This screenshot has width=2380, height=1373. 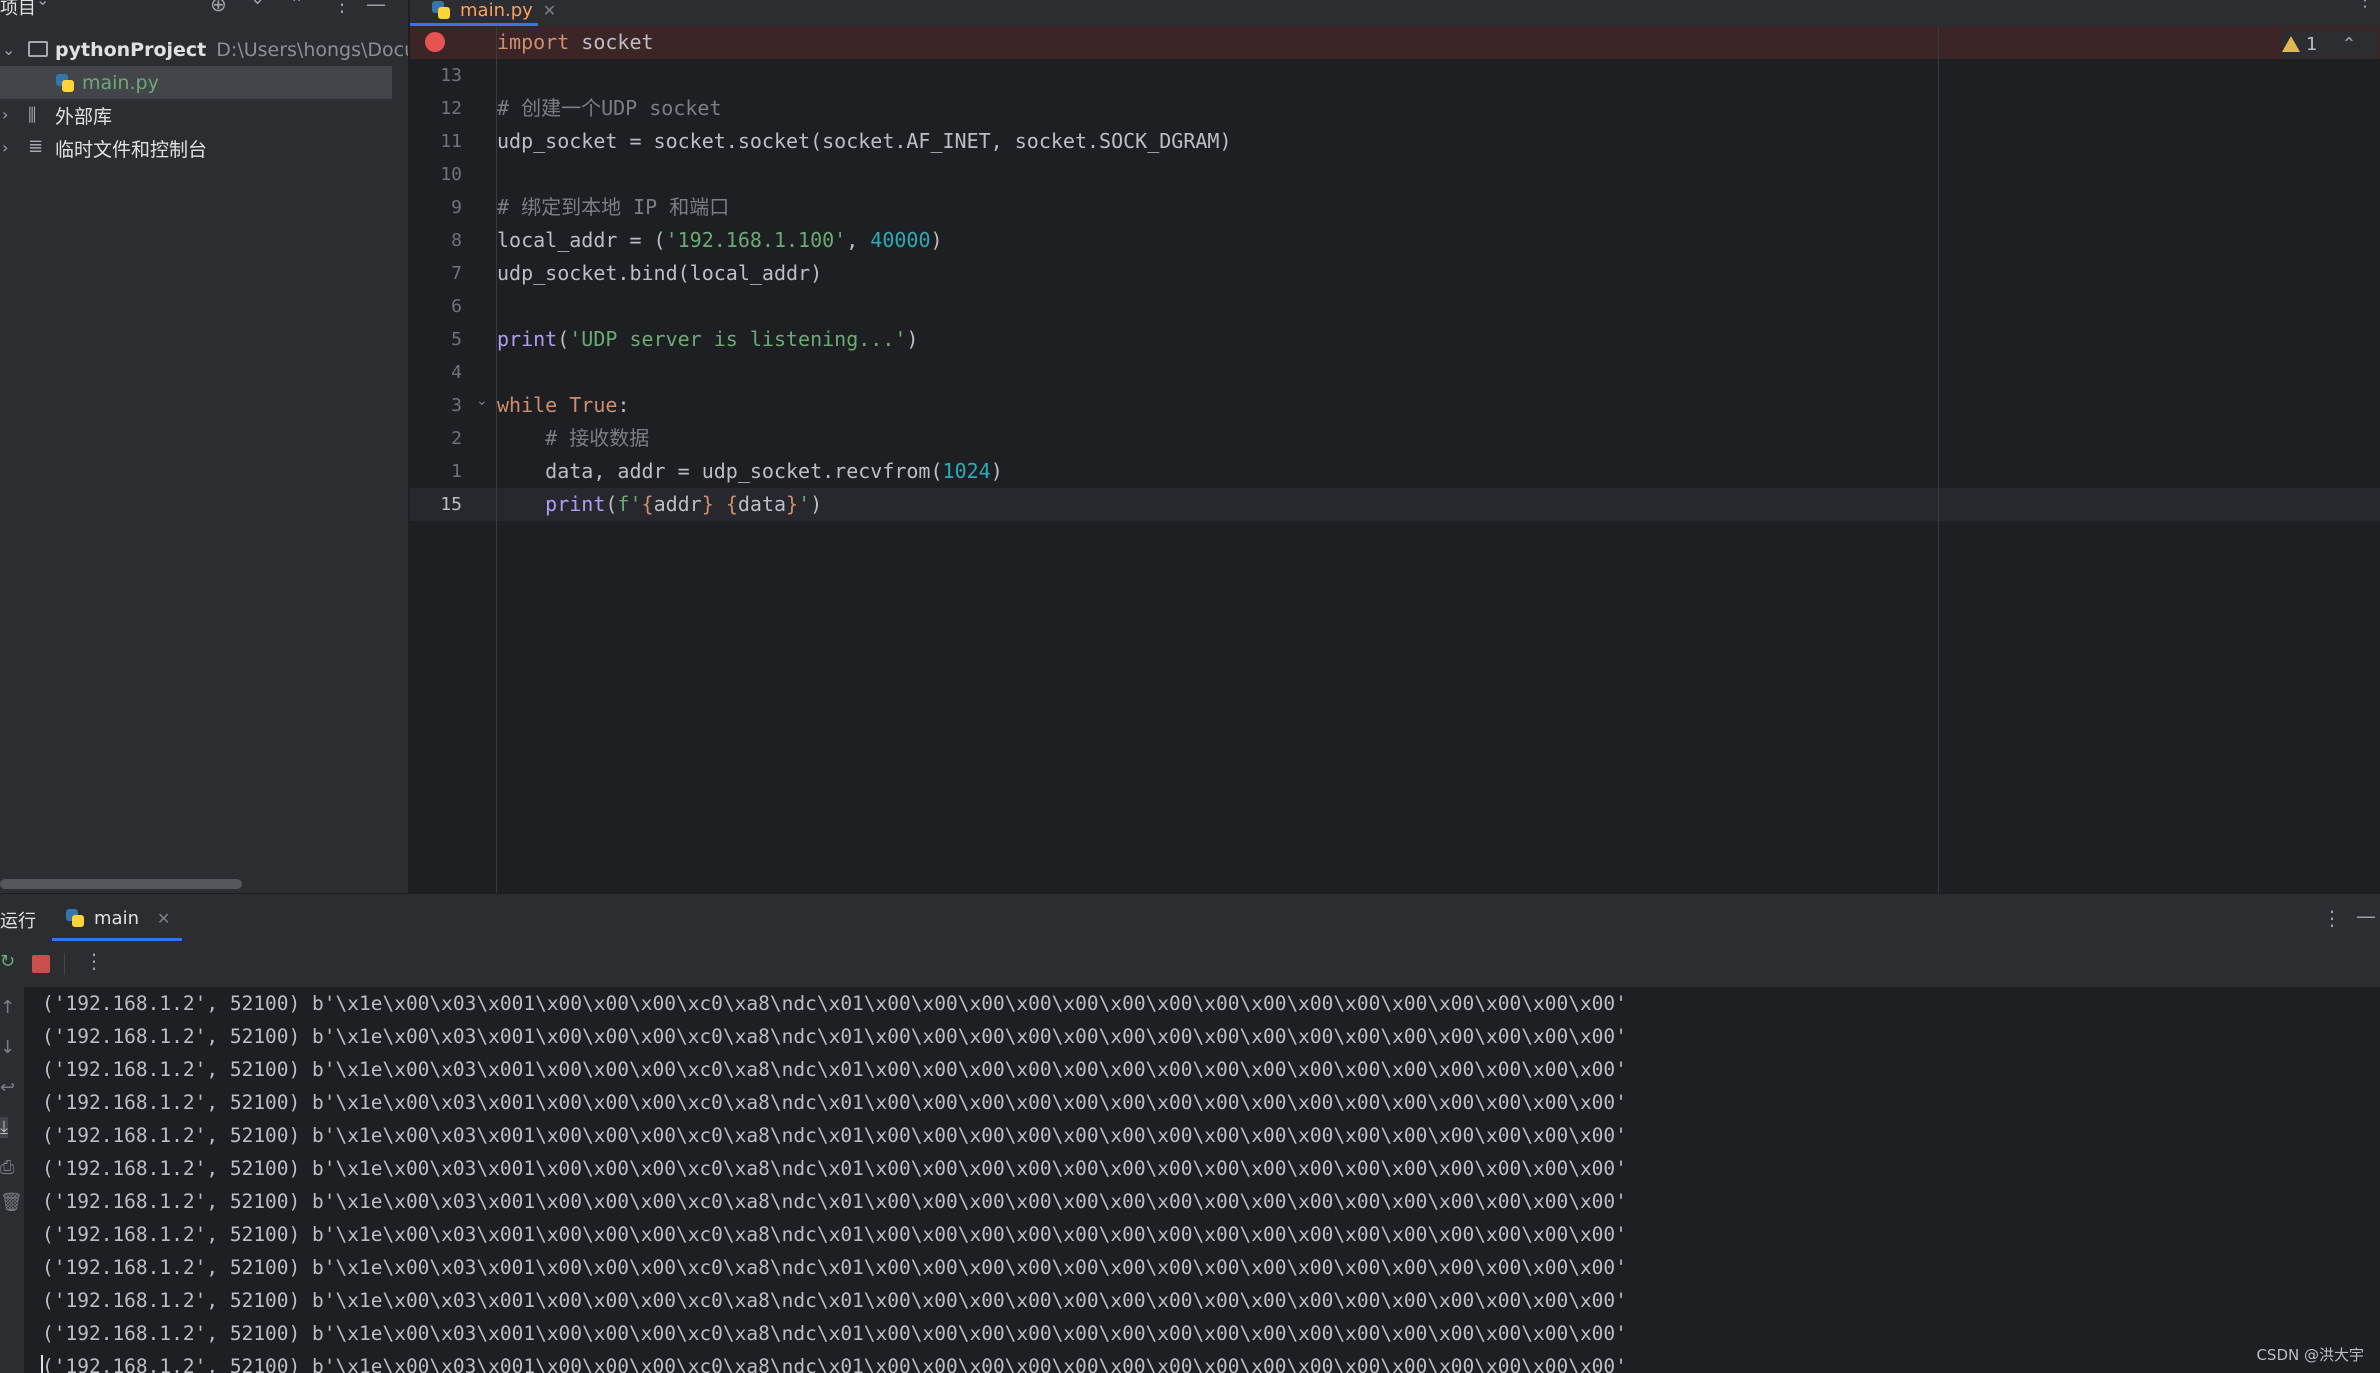 What do you see at coordinates (7, 1087) in the screenshot?
I see `soft-wrap-icon: ↩` at bounding box center [7, 1087].